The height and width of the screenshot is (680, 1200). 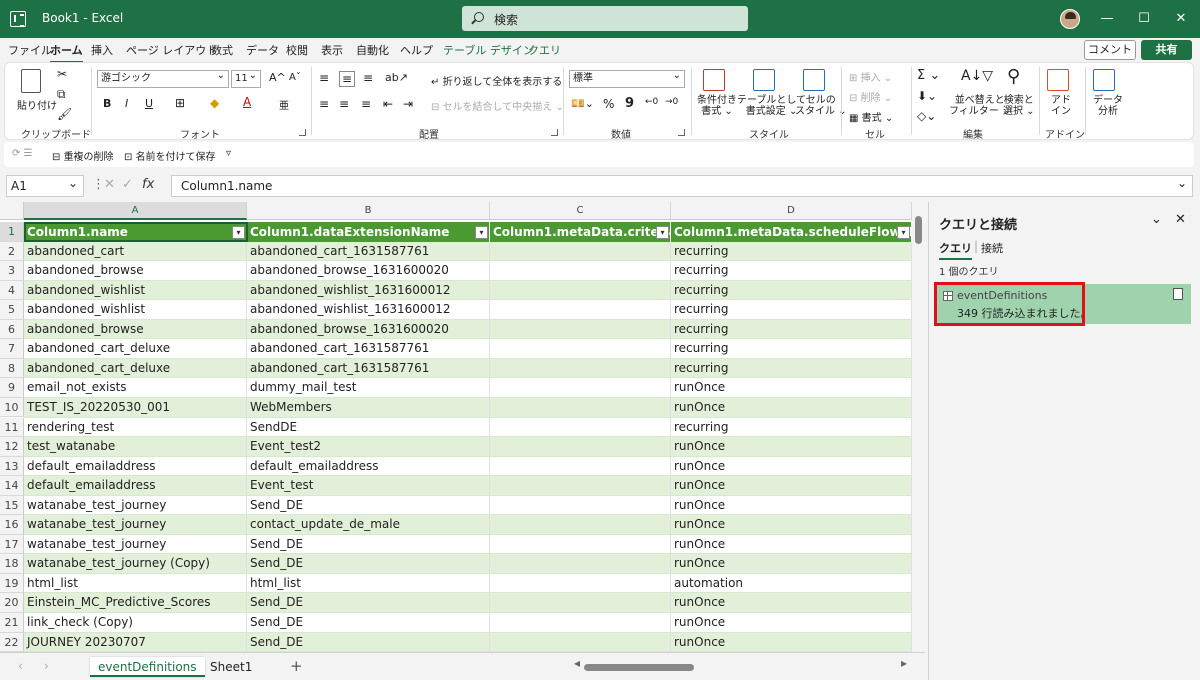 I want to click on tab-connections: 接続, so click(x=992, y=248).